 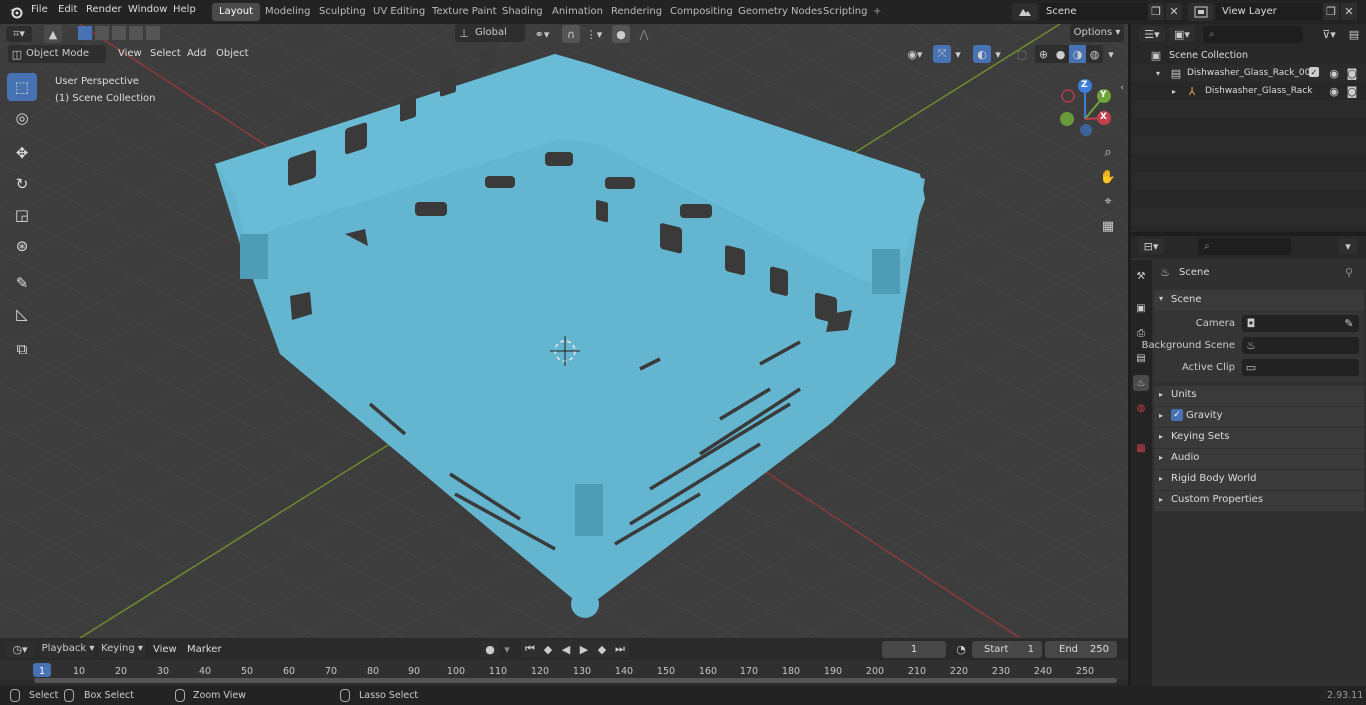 I want to click on delete-scene-icon: ✕, so click(x=1174, y=11).